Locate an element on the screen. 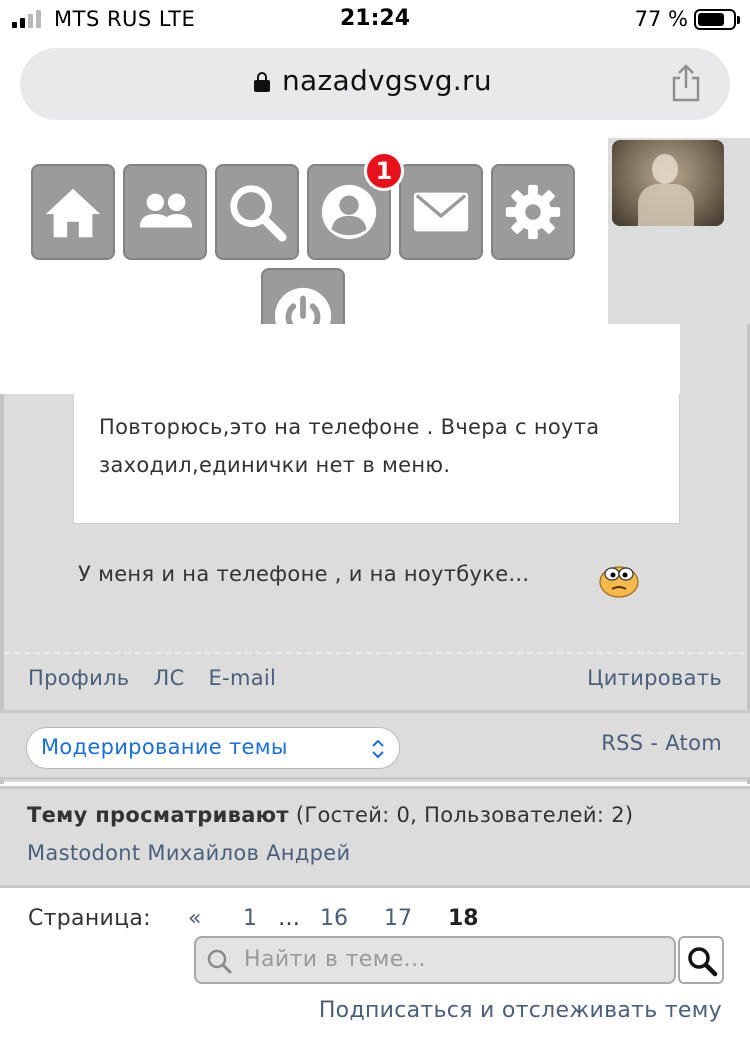 This screenshot has width=750, height=1064. users-button is located at coordinates (165, 212).